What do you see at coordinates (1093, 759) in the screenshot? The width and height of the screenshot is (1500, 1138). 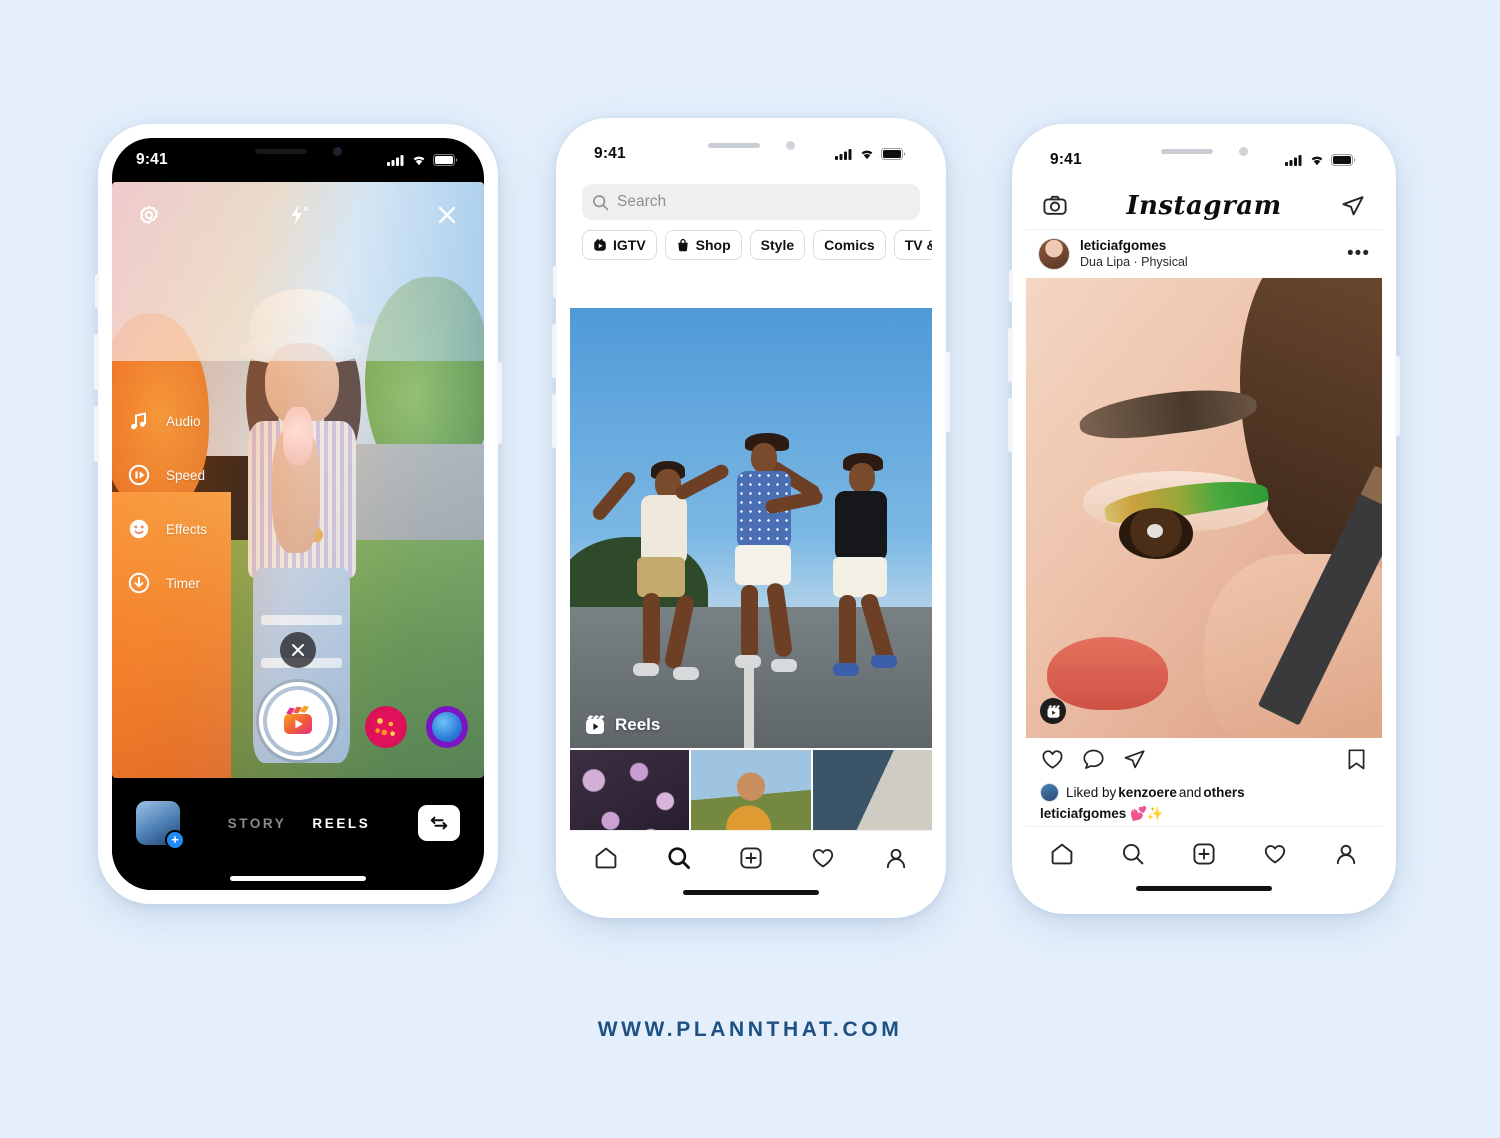 I see `comment-button` at bounding box center [1093, 759].